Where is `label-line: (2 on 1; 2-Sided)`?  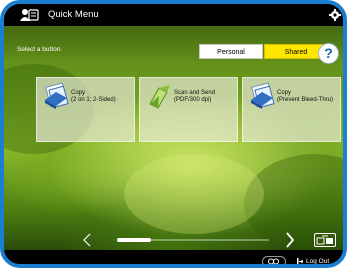 label-line: (2 on 1; 2-Sided) is located at coordinates (93, 100).